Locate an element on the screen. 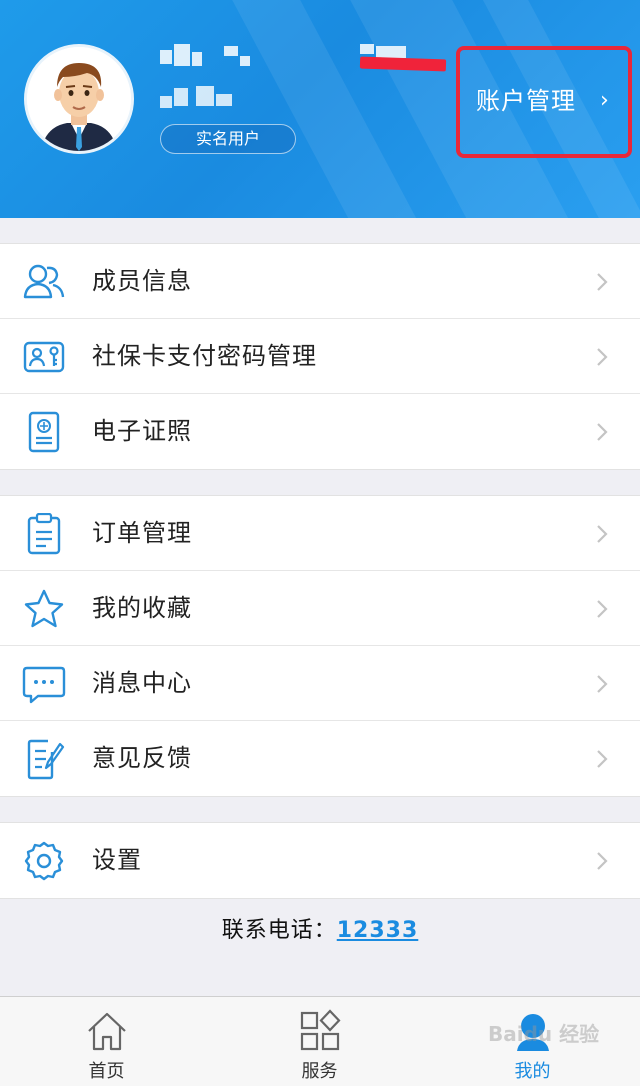 This screenshot has height=1086, width=640. user-avatar-icon is located at coordinates (79, 99).